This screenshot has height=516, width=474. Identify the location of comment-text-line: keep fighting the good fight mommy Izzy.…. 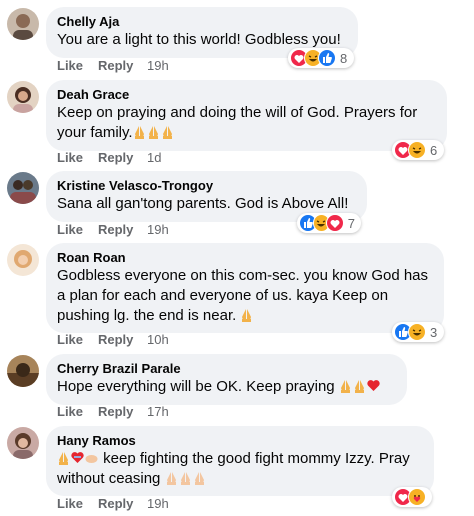
(239, 459).